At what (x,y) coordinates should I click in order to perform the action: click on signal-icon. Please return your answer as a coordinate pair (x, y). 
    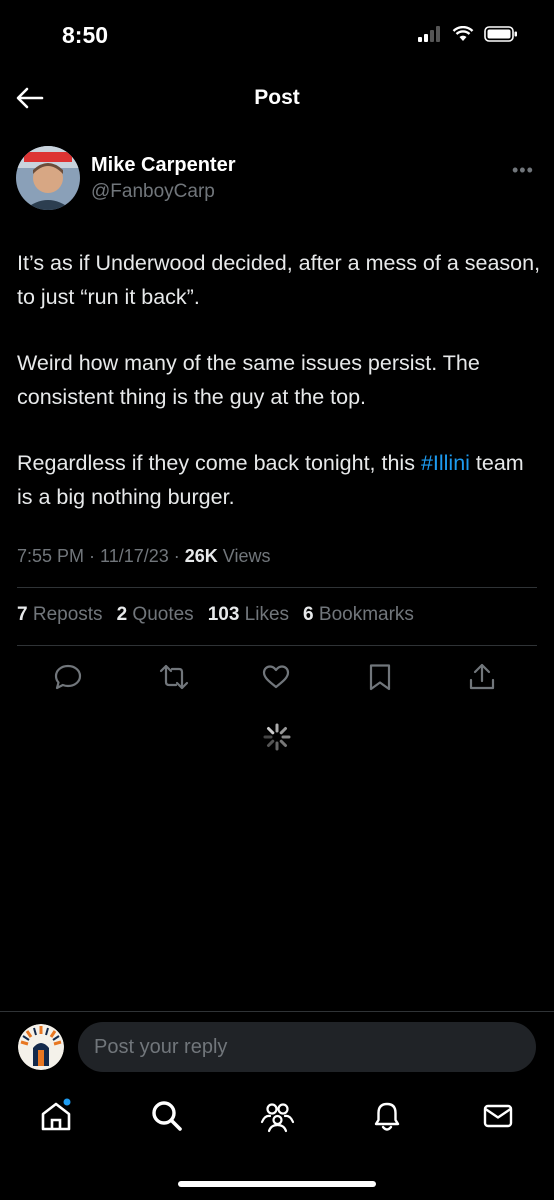
    Looking at the image, I should click on (429, 34).